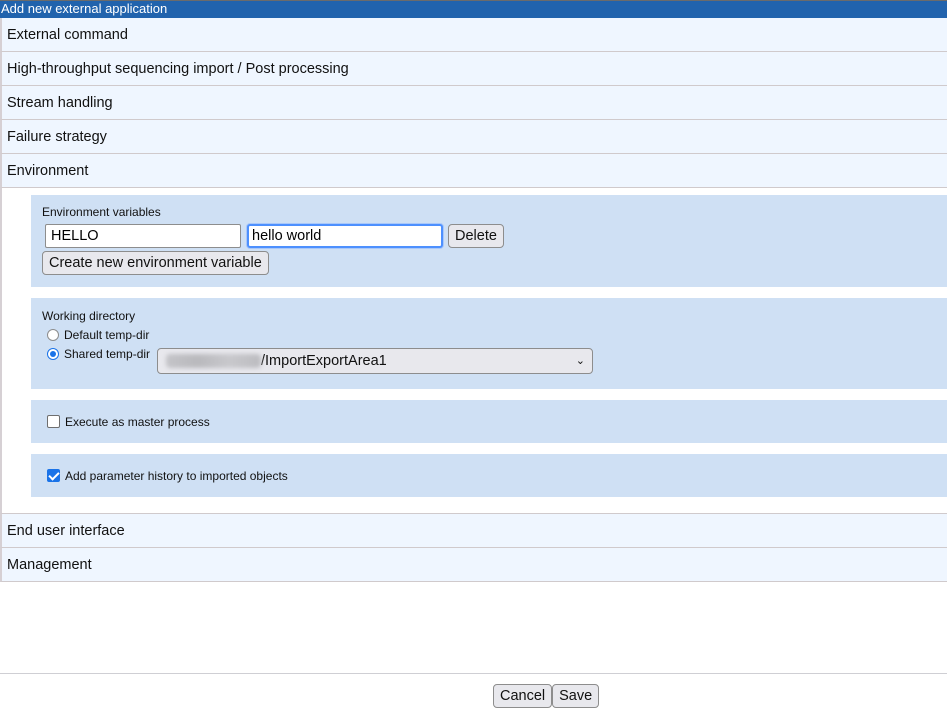 The height and width of the screenshot is (727, 947). Describe the element at coordinates (473, 171) in the screenshot. I see `section-header-environment: Environment` at that location.